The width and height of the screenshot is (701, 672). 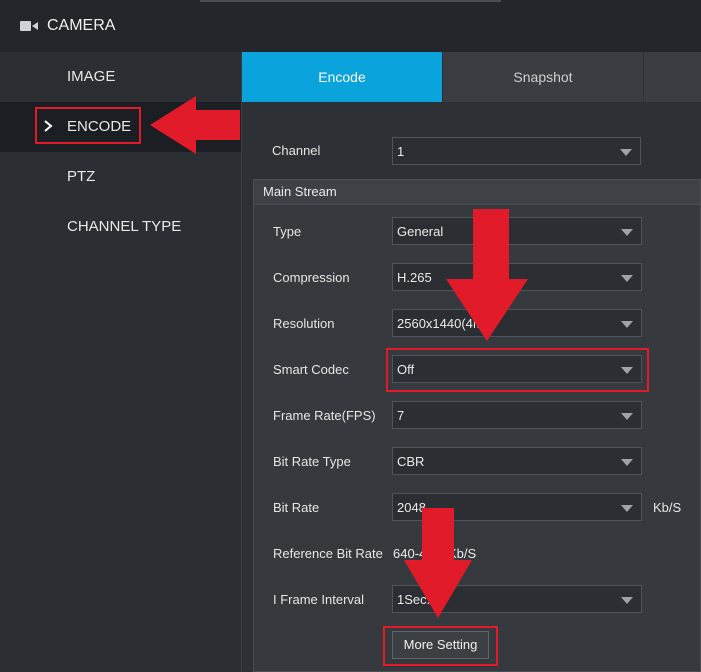 What do you see at coordinates (414, 277) in the screenshot?
I see `compression-value: H.265` at bounding box center [414, 277].